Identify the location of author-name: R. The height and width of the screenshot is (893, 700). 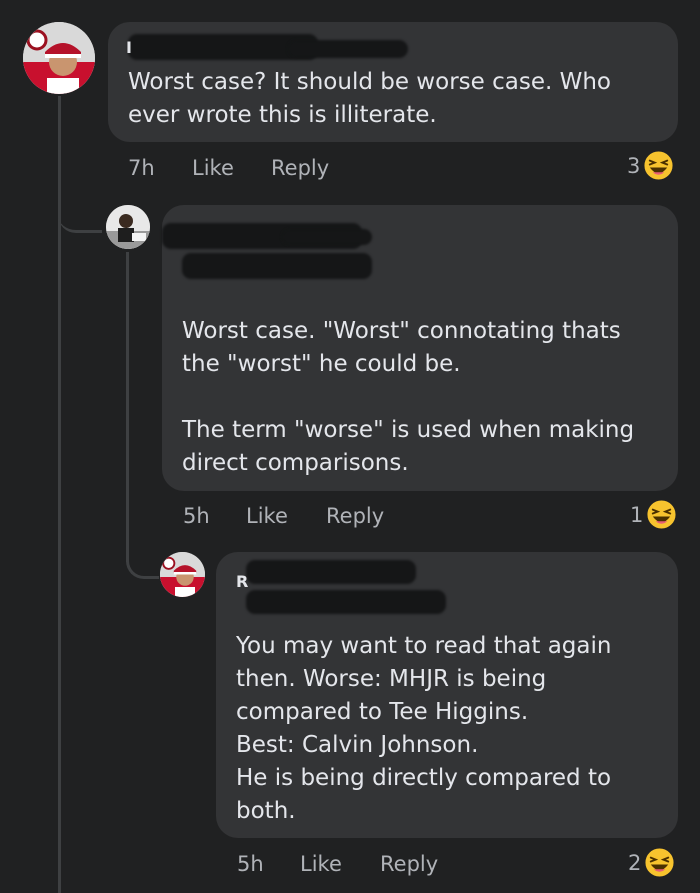
(242, 581).